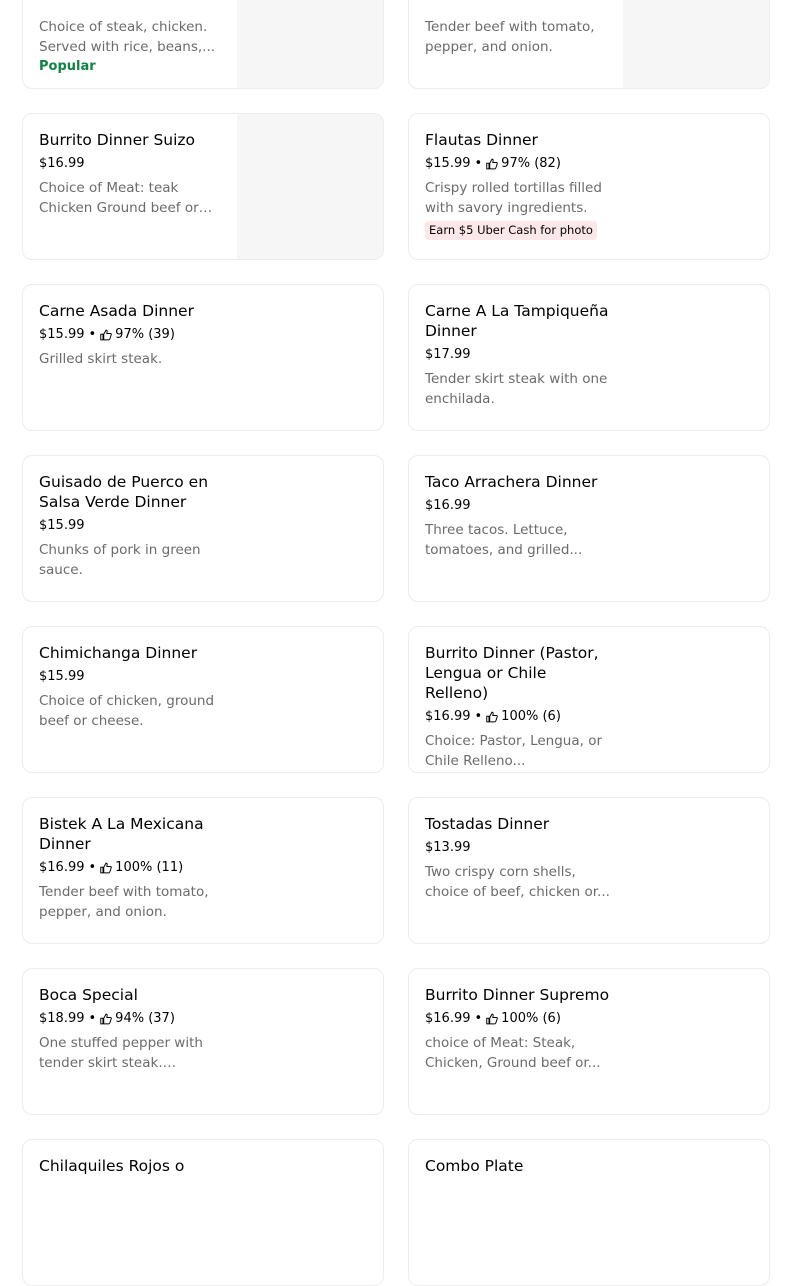  What do you see at coordinates (518, 848) in the screenshot?
I see `item-meta: $13.99` at bounding box center [518, 848].